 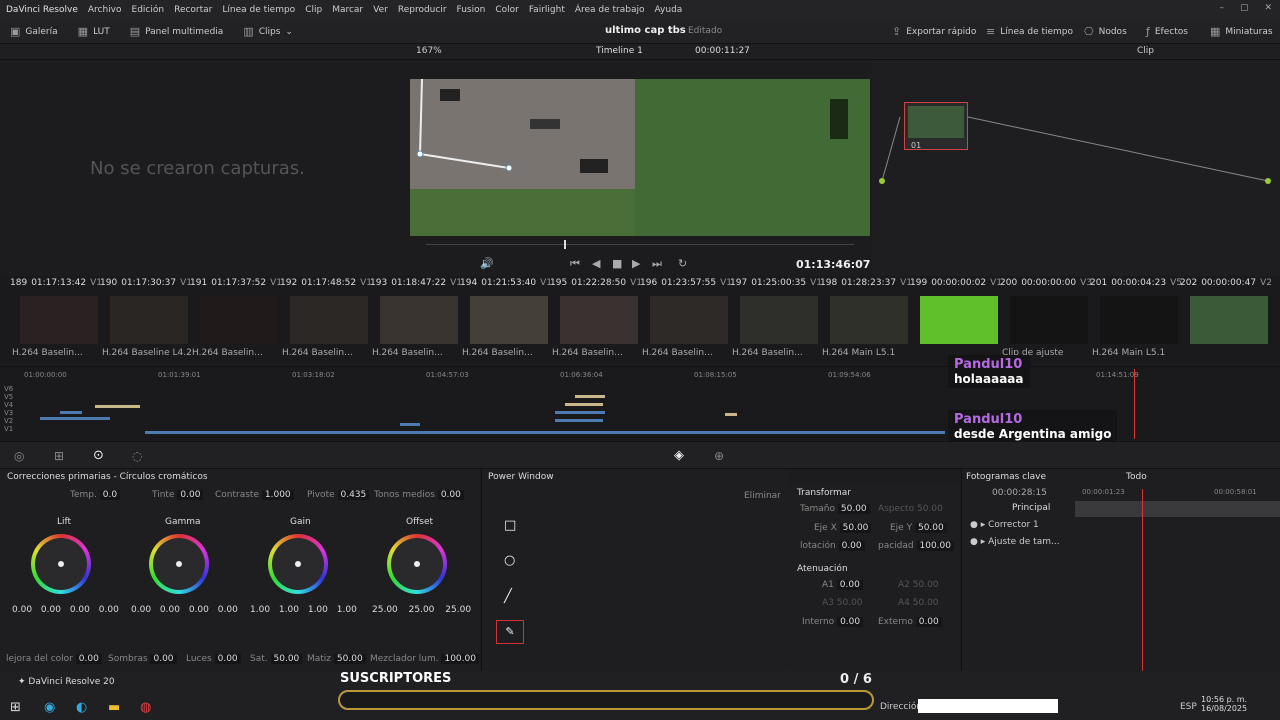 I want to click on matiz-field: 50.00, so click(x=349, y=659).